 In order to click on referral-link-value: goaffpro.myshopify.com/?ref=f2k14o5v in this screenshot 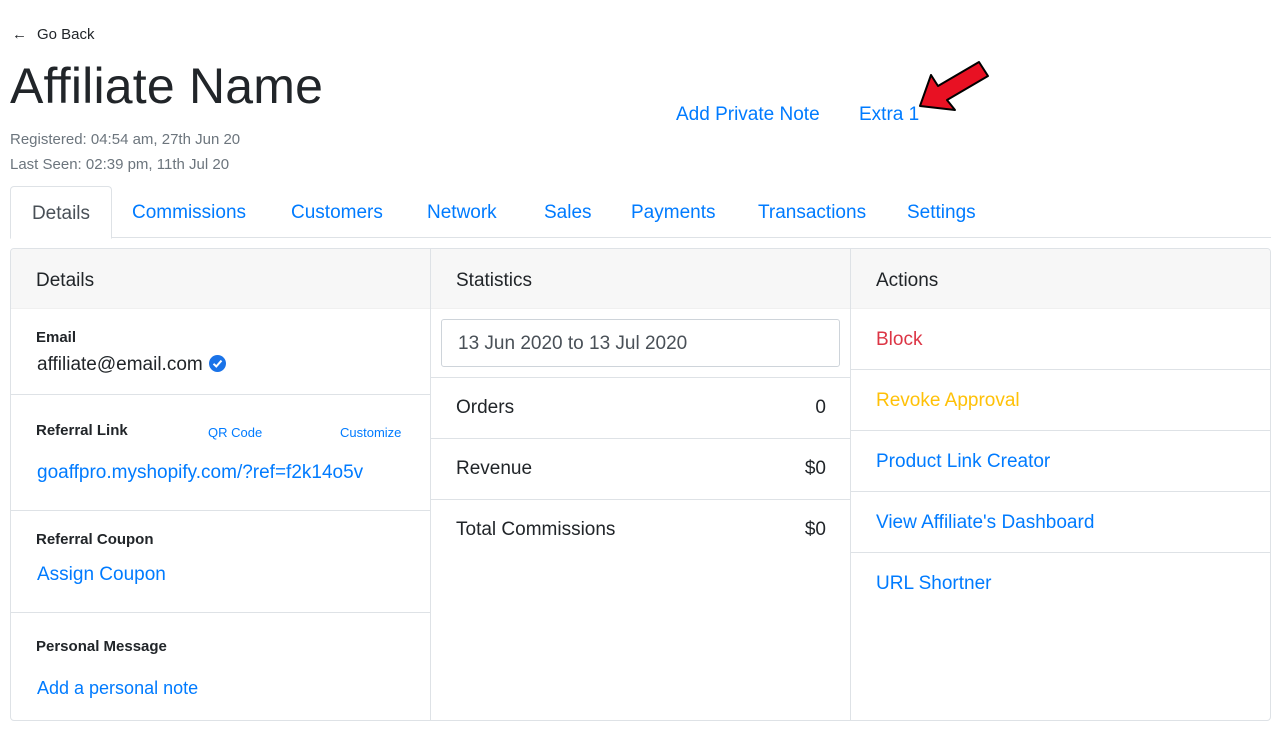, I will do `click(200, 473)`.